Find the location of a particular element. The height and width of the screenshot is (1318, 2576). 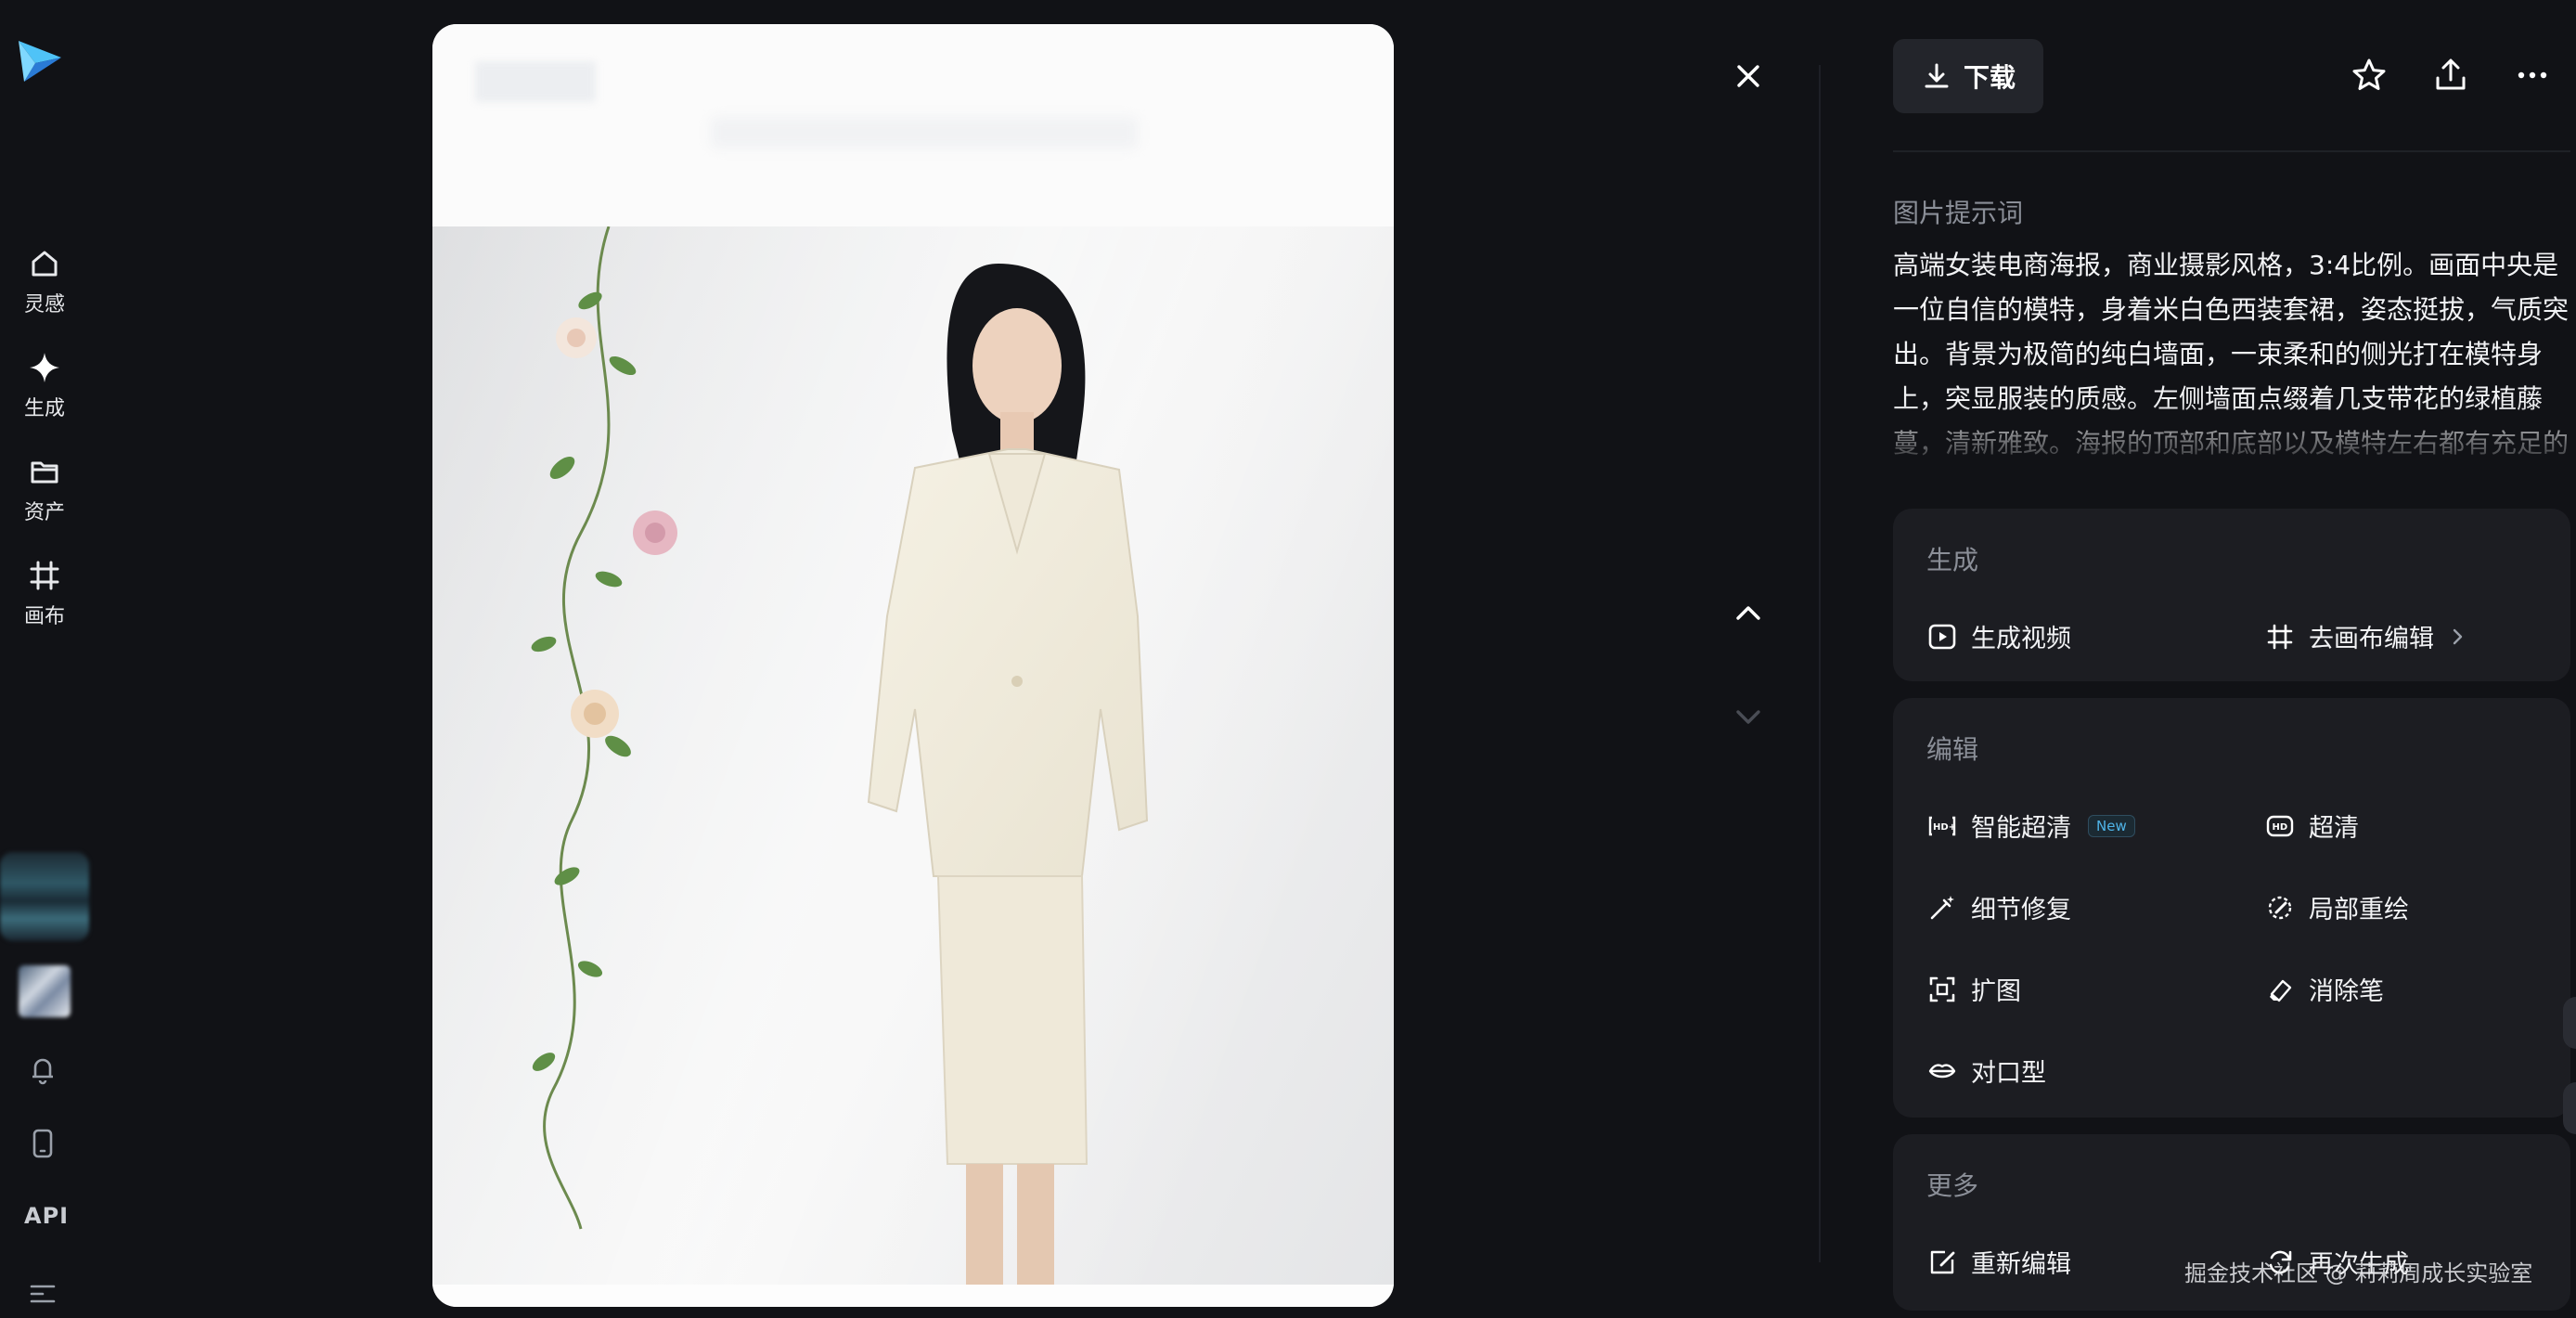

download-button: 下载 is located at coordinates (1968, 76).